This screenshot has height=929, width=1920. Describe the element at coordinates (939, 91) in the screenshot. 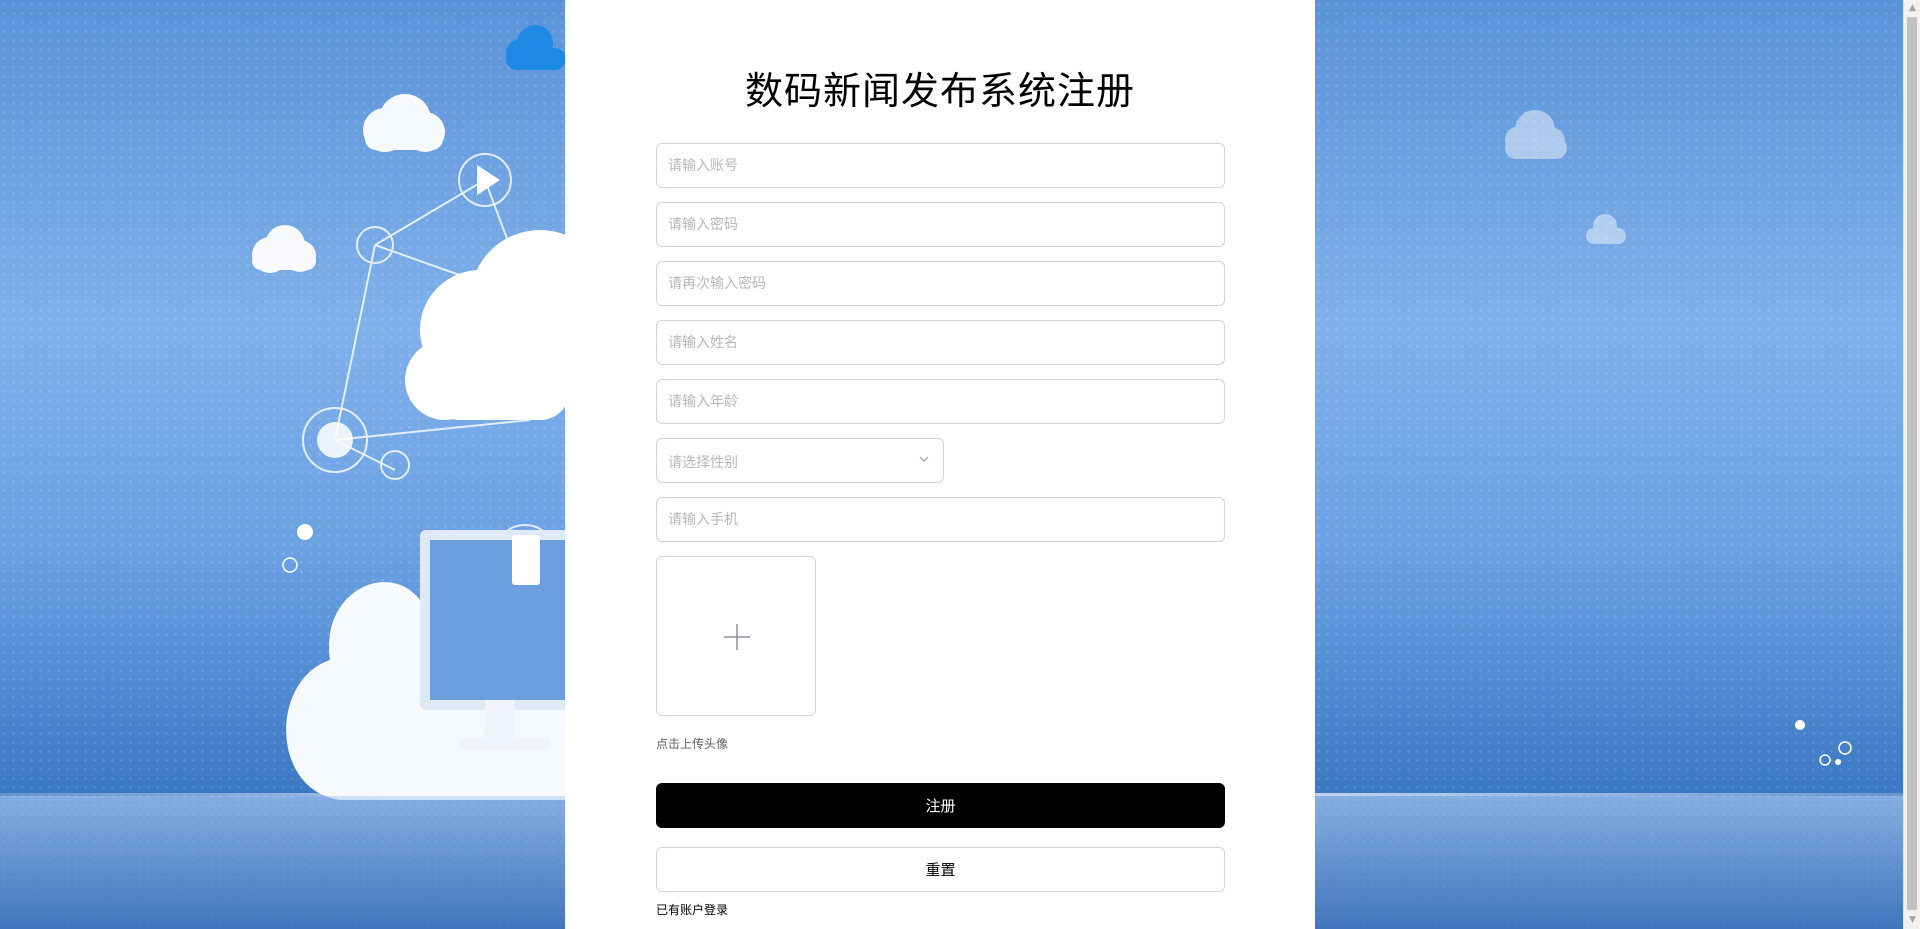

I see `page-title: 数码新闻发布系统注册` at that location.